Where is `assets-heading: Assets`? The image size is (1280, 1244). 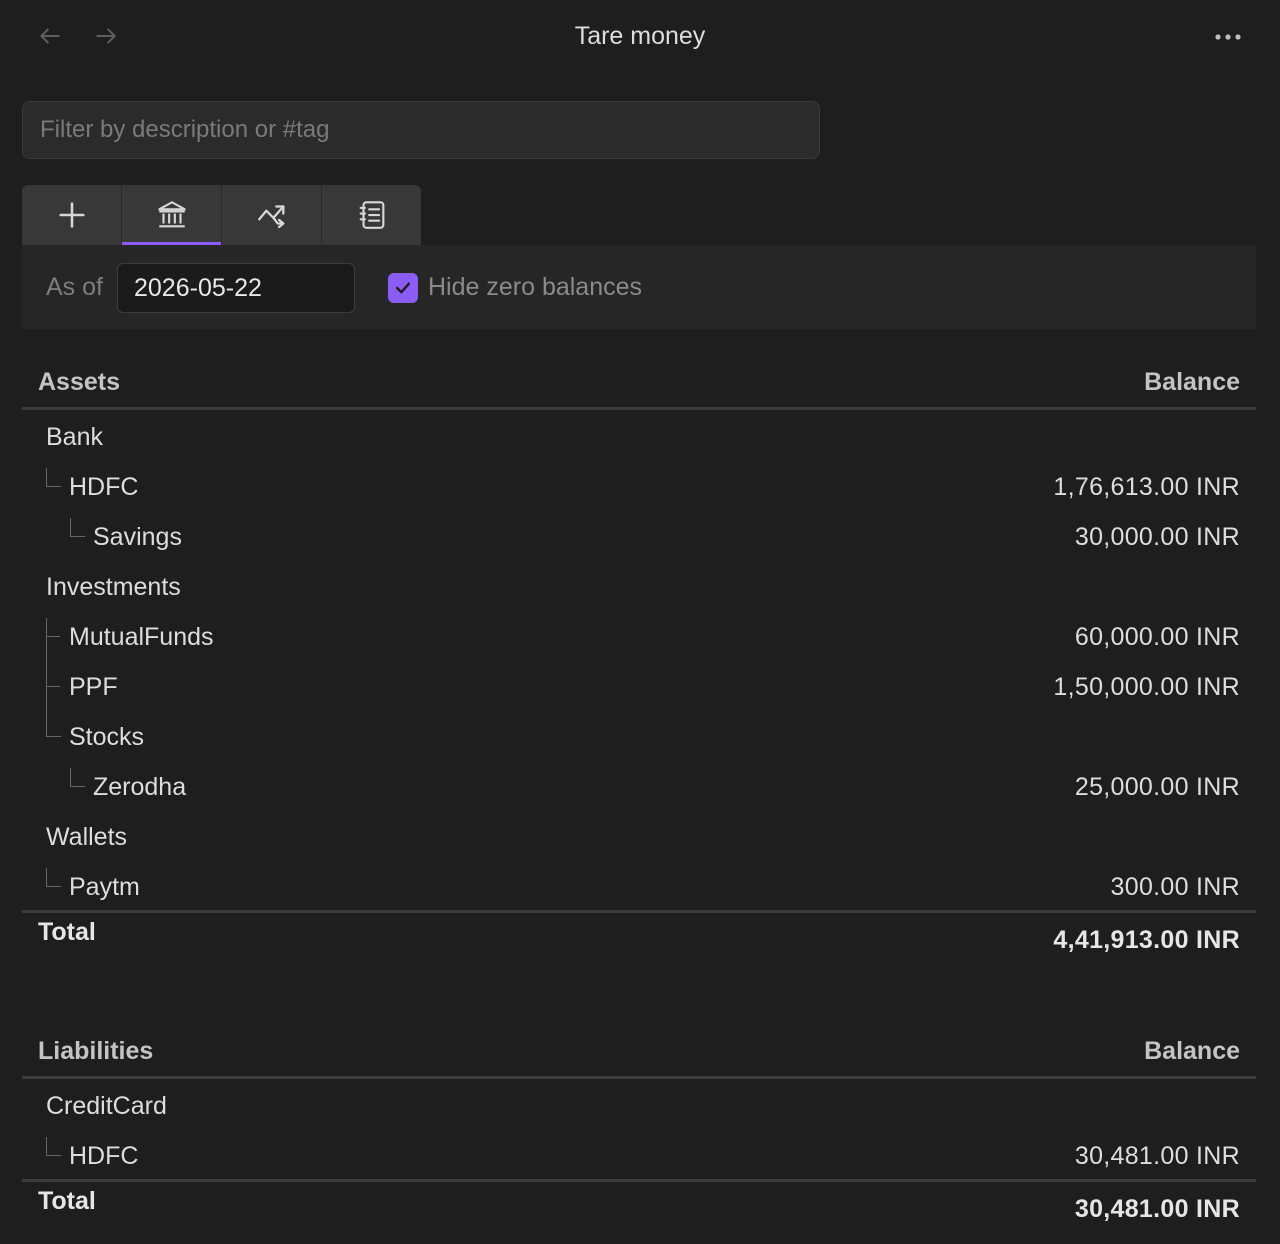 assets-heading: Assets is located at coordinates (79, 382).